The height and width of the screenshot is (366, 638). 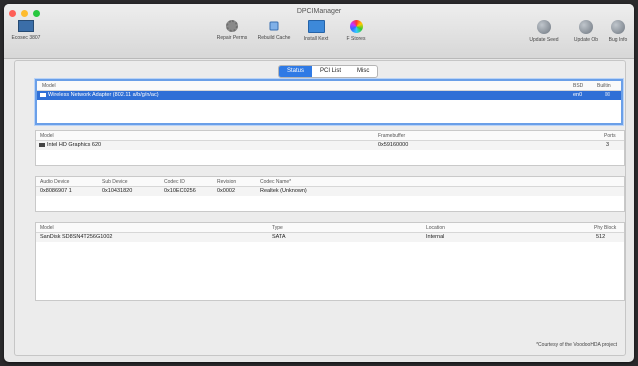 I want to click on col-ports: Ports, so click(x=610, y=136).